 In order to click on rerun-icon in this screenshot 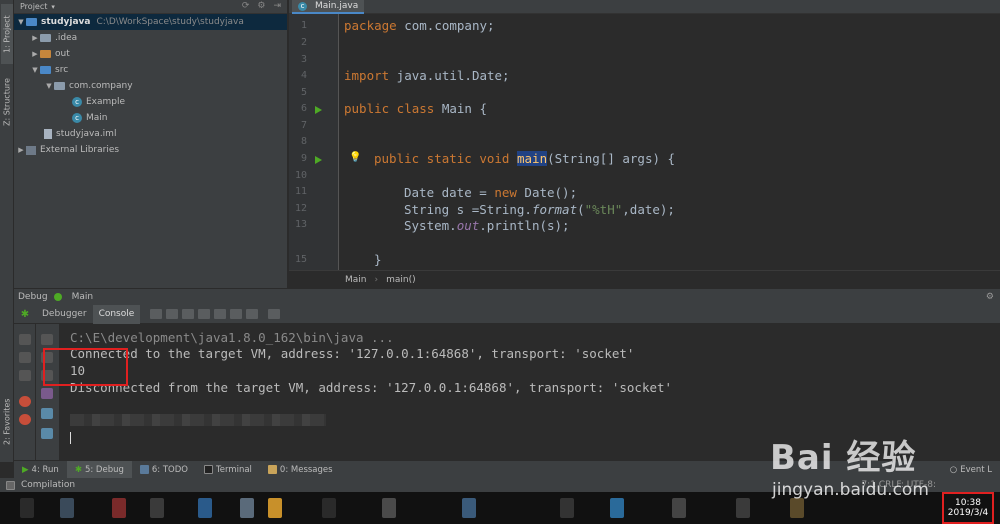, I will do `click(25, 339)`.